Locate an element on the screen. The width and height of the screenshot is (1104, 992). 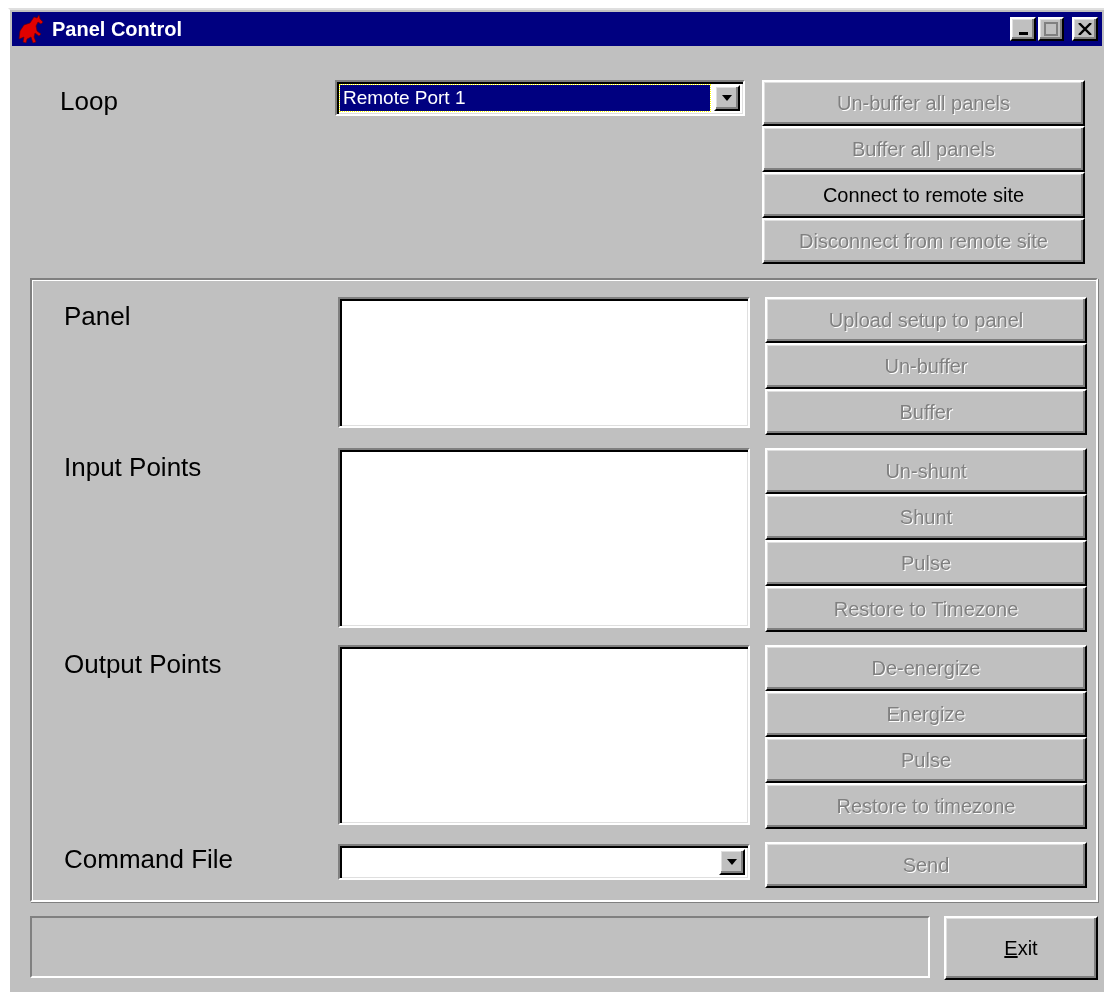
action-button: Connect to remote site is located at coordinates (923, 195).